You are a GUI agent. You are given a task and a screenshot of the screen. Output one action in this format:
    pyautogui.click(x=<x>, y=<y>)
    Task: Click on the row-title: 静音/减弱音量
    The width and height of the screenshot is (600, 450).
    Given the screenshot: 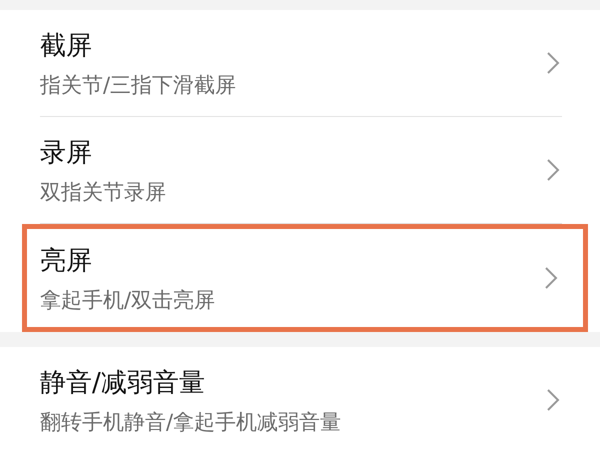 What is the action you would take?
    pyautogui.click(x=123, y=383)
    